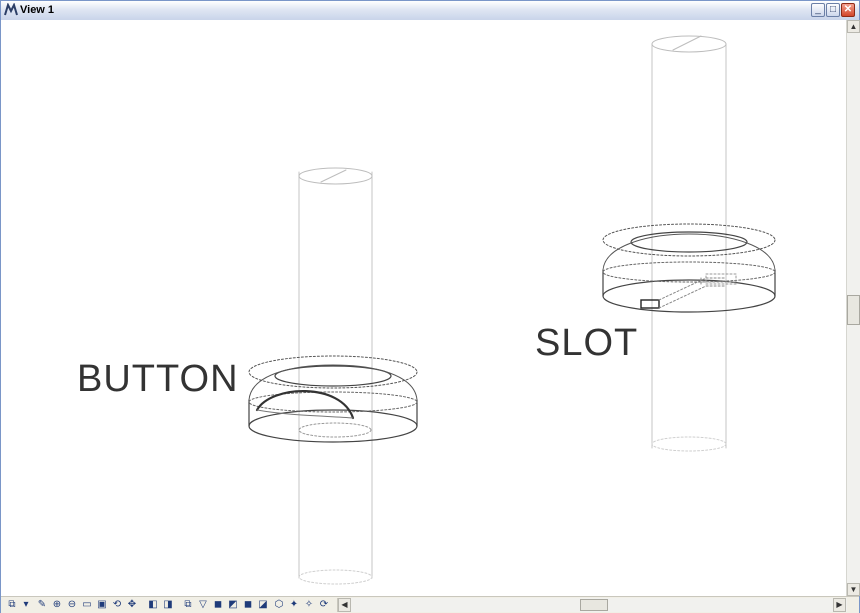 The height and width of the screenshot is (613, 860). I want to click on horizontal-scrollbar: ◀ ▶, so click(592, 605).